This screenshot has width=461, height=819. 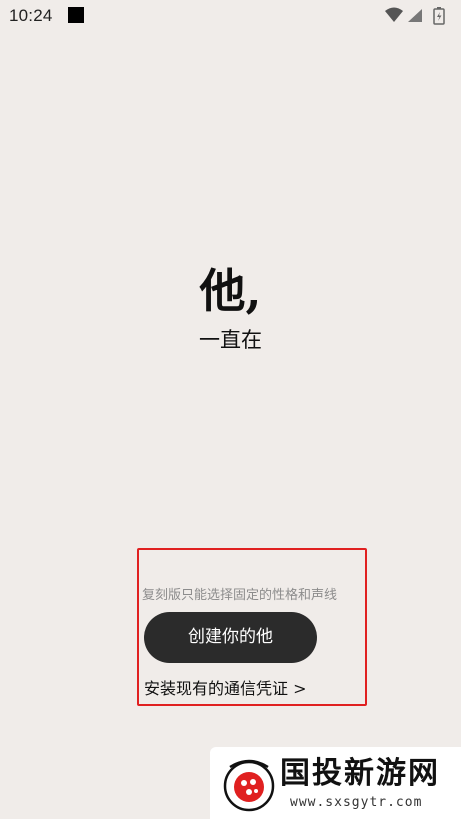 I want to click on wifi-icon, so click(x=394, y=14).